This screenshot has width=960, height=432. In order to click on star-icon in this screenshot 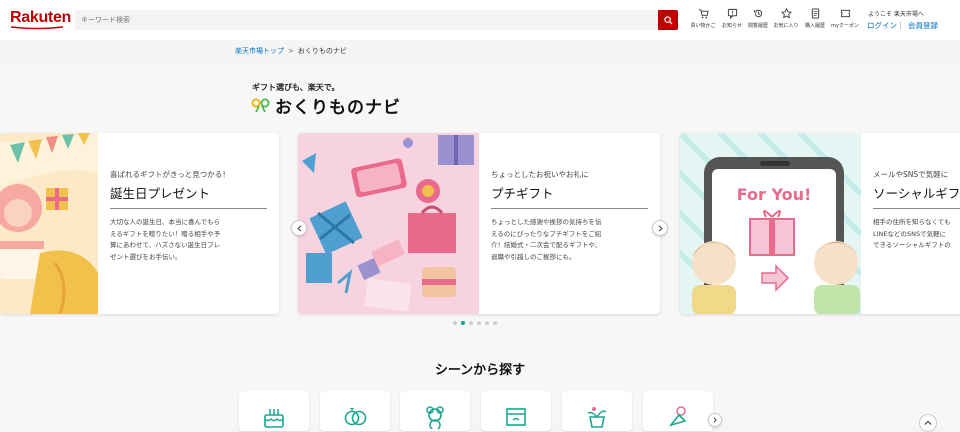, I will do `click(786, 13)`.